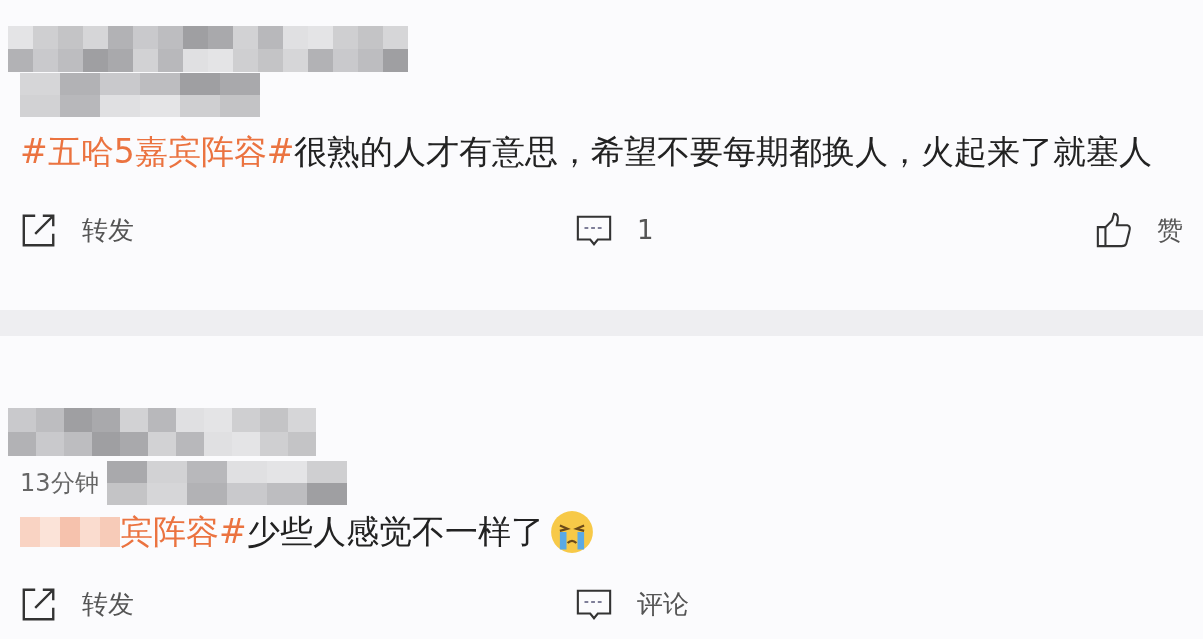  Describe the element at coordinates (59, 483) in the screenshot. I see `post-time: 13分钟` at that location.